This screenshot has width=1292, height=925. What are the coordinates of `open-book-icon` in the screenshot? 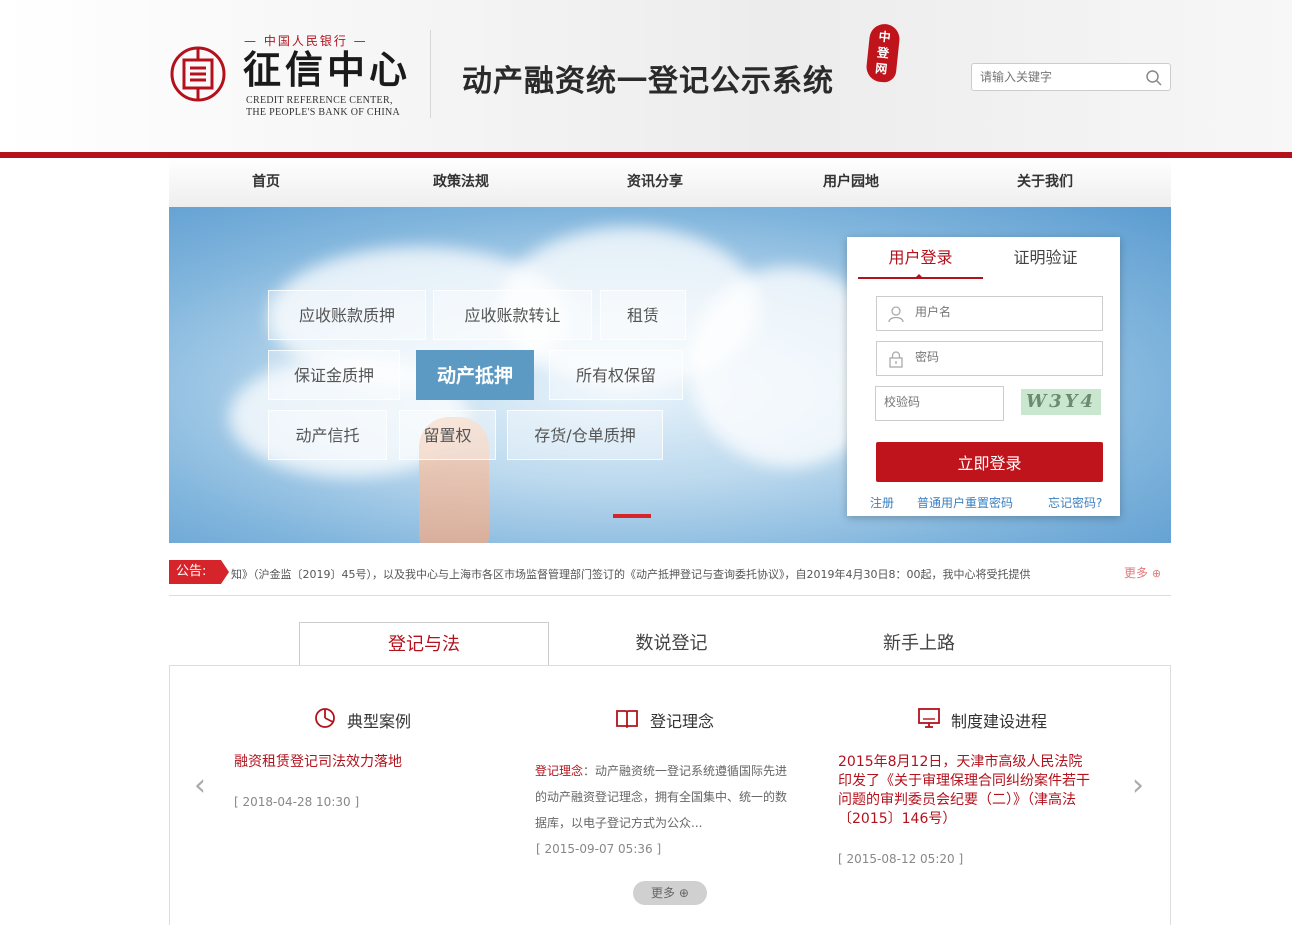 It's located at (627, 719).